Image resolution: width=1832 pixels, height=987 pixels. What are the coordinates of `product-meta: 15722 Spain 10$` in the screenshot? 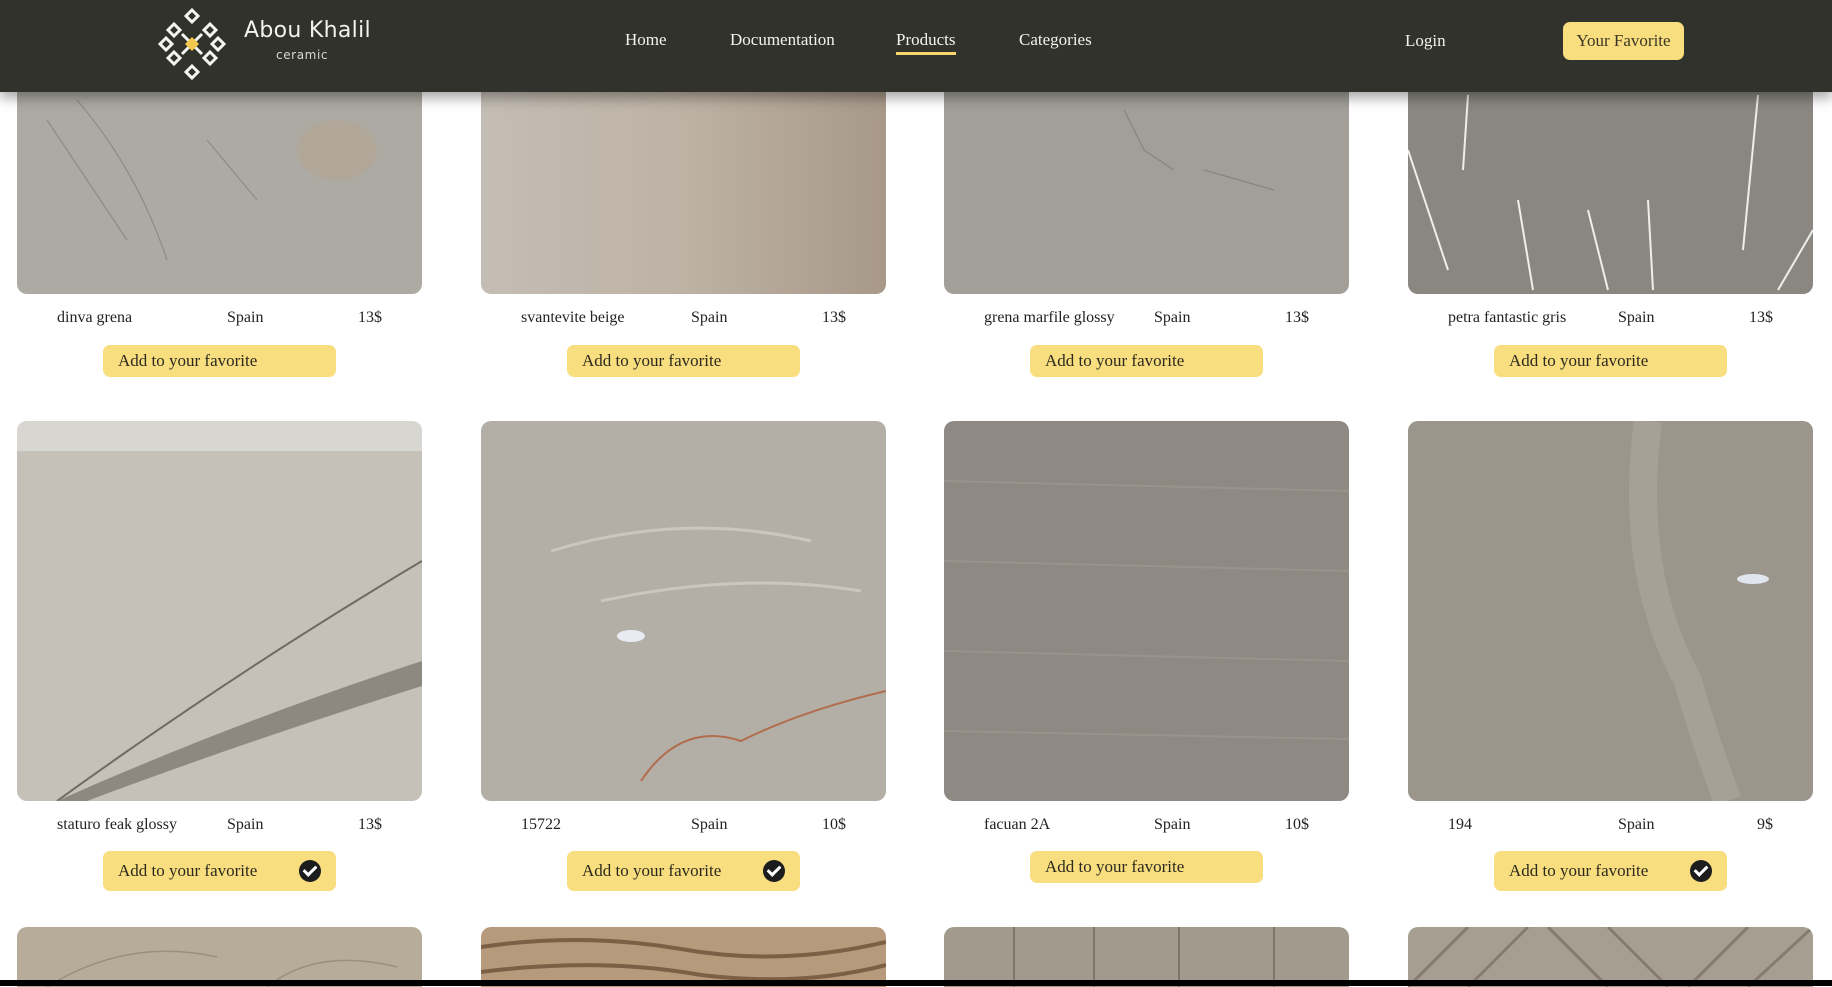 It's located at (683, 827).